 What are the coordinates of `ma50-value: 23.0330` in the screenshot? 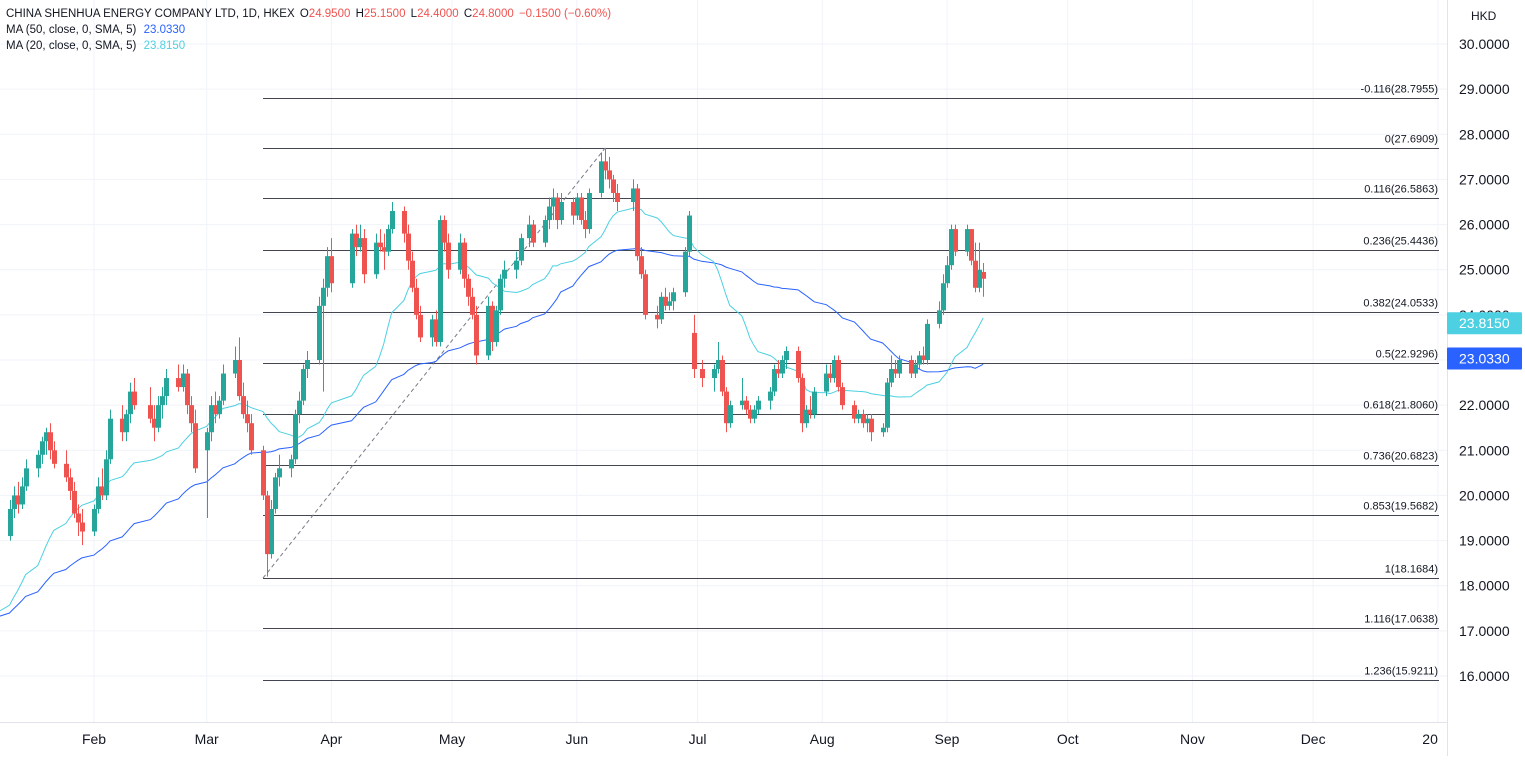 It's located at (164, 30).